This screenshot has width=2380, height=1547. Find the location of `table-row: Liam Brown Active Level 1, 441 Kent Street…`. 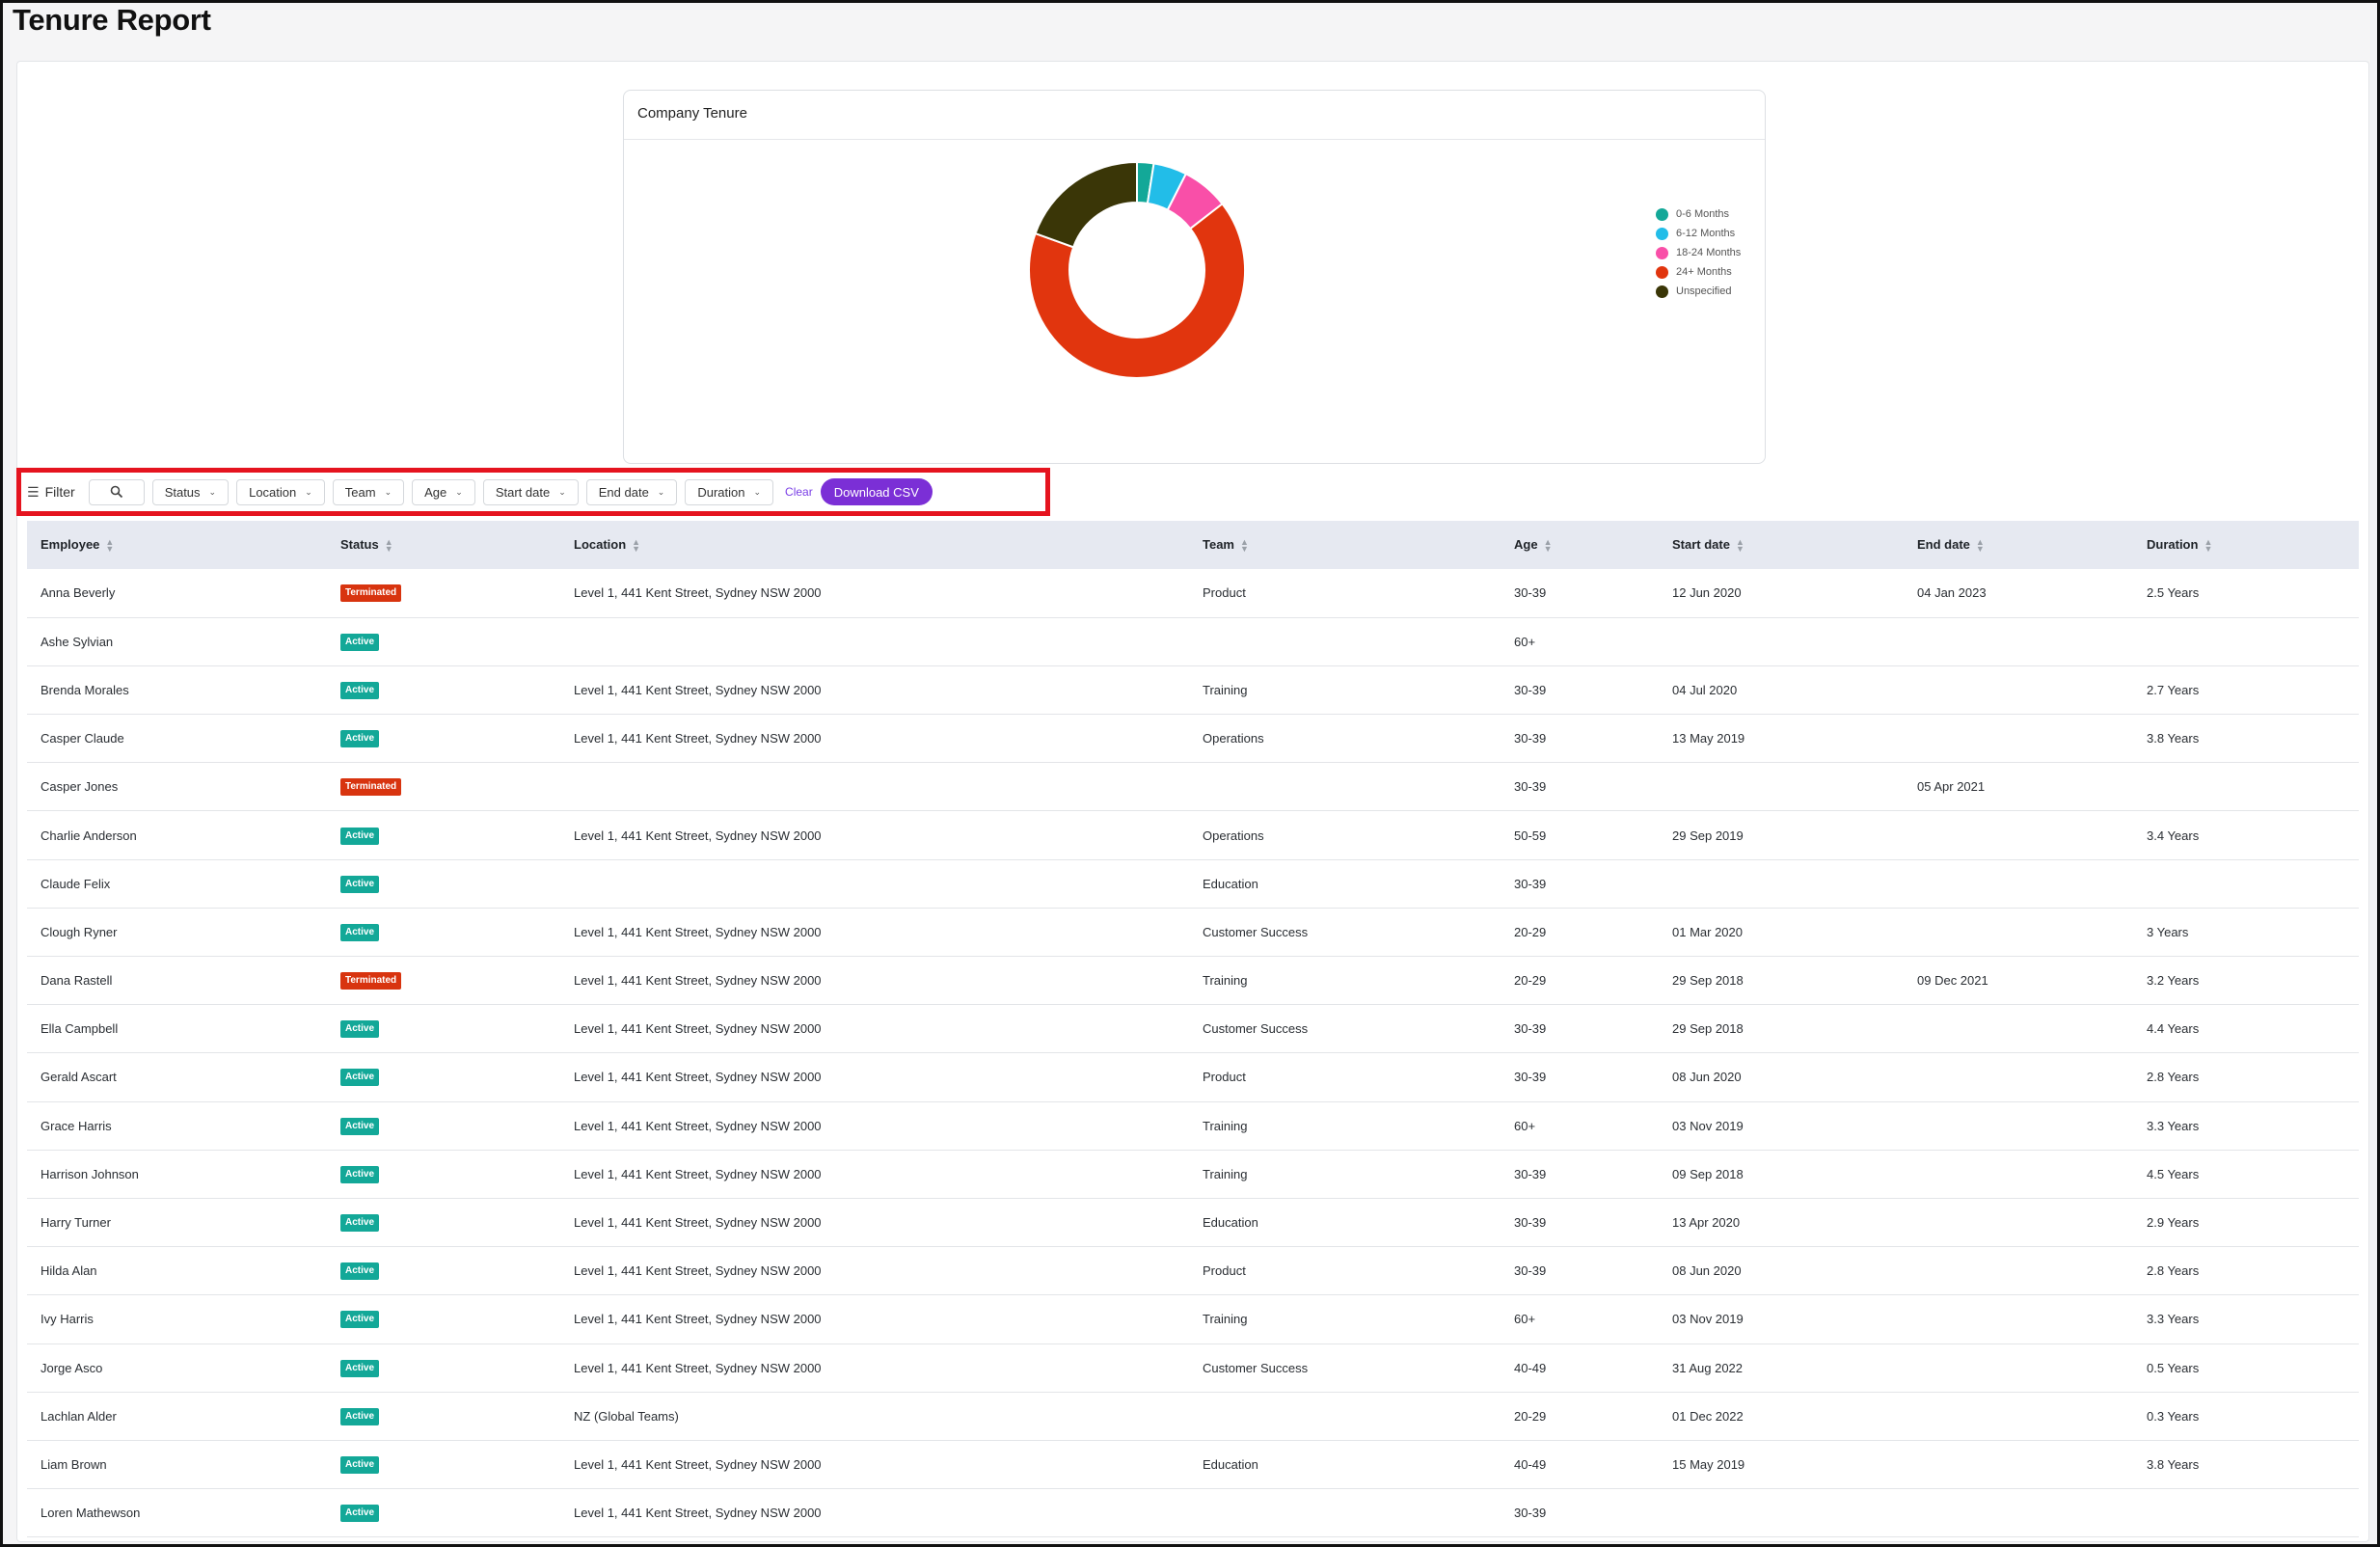

table-row: Liam Brown Active Level 1, 441 Kent Street… is located at coordinates (1193, 1464).